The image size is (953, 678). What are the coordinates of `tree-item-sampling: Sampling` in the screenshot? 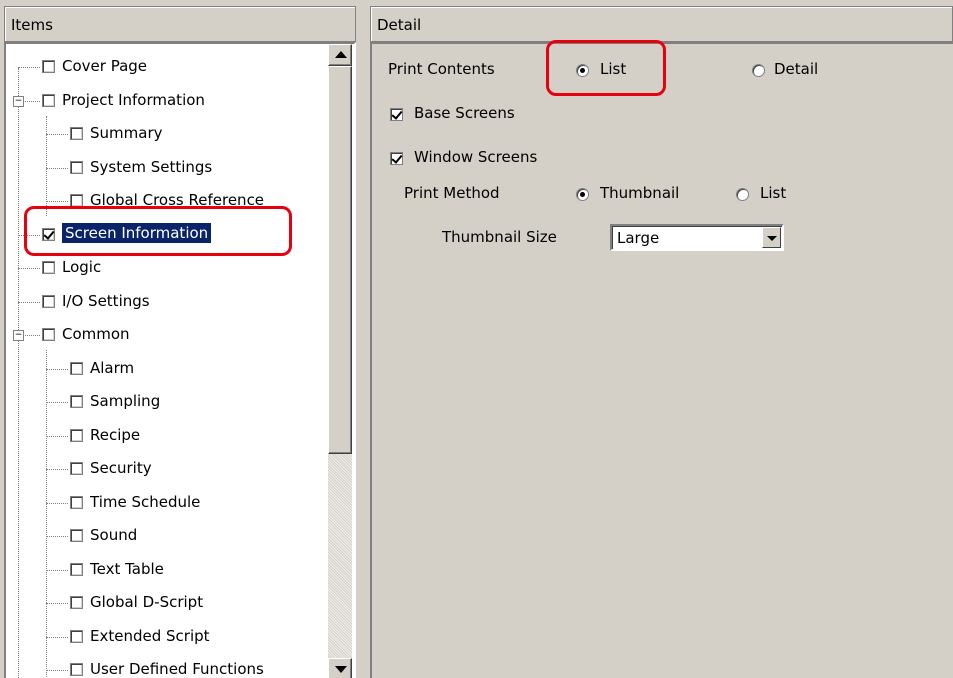 It's located at (166, 402).